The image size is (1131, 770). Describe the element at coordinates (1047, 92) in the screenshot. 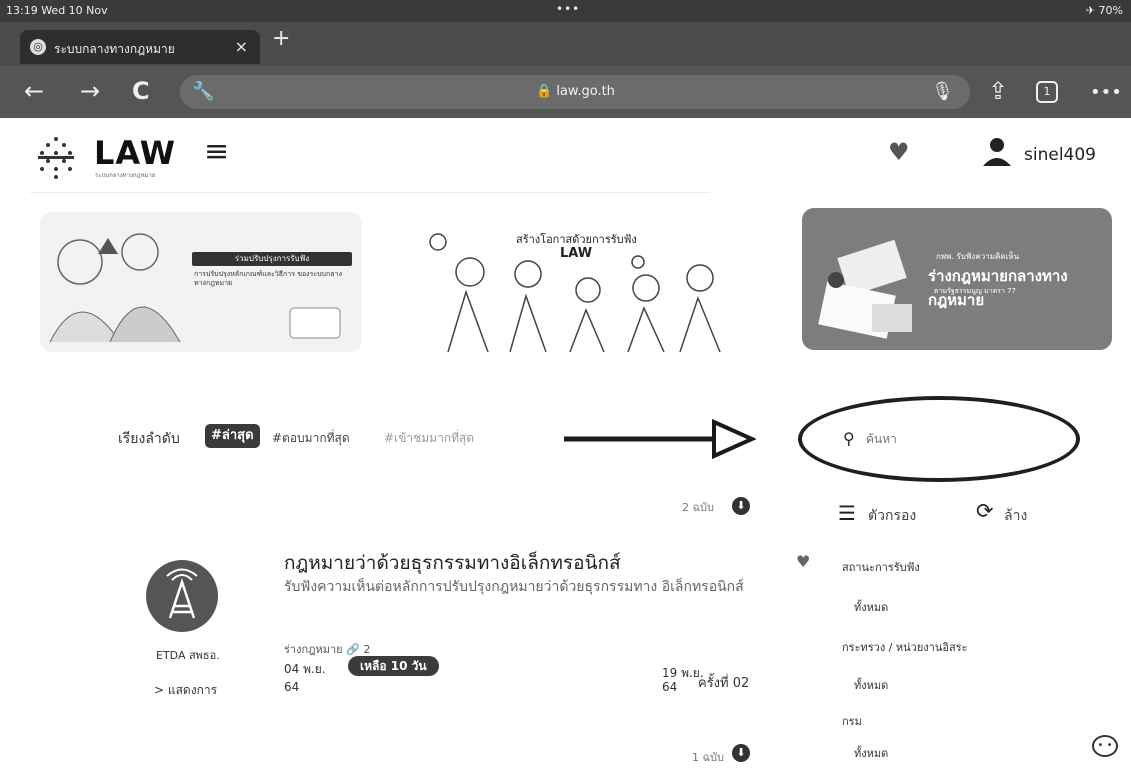

I see `tabs-count-button: 1` at that location.